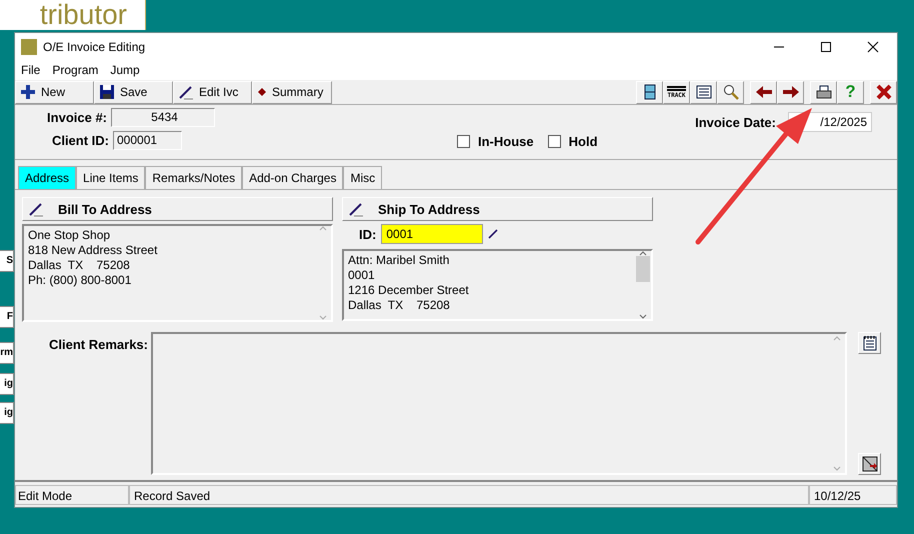 The width and height of the screenshot is (914, 534). Describe the element at coordinates (80, 140) in the screenshot. I see `field-label: Client ID:` at that location.